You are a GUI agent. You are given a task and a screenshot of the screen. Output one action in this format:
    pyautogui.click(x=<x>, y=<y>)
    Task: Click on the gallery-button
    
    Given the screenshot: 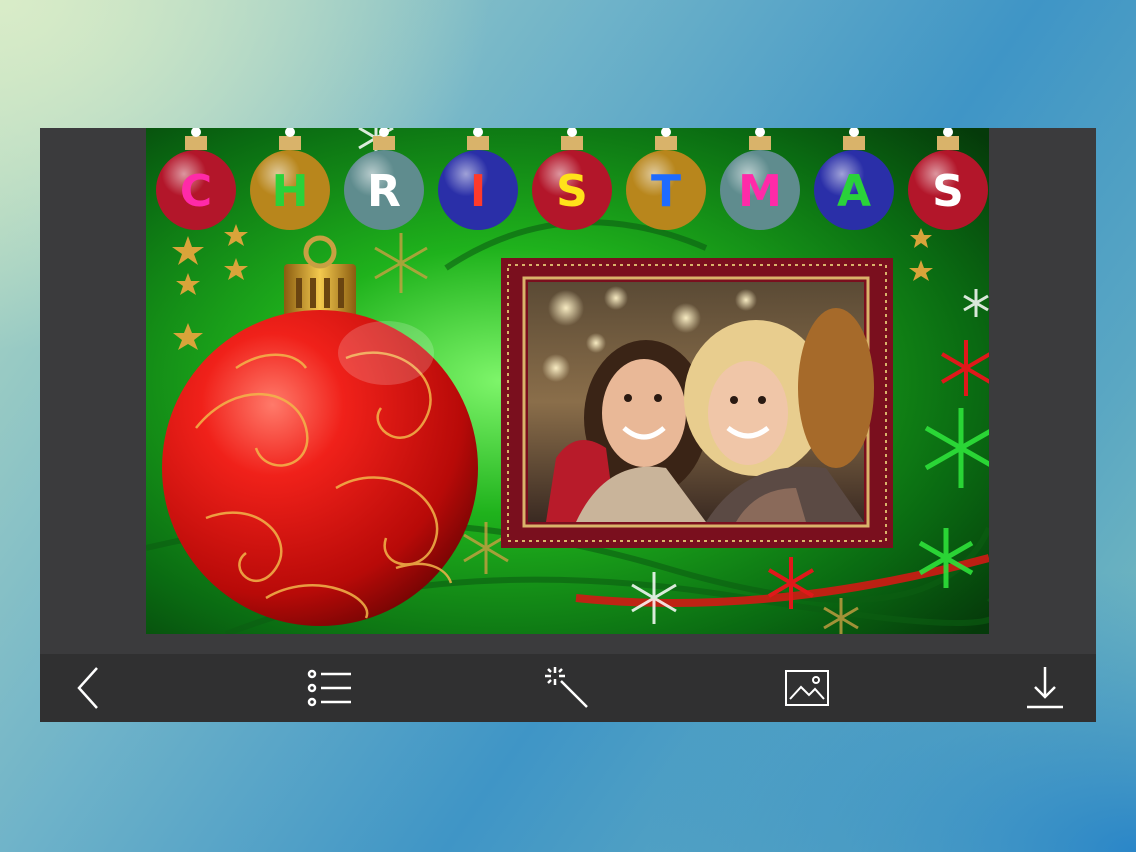 What is the action you would take?
    pyautogui.click(x=807, y=688)
    